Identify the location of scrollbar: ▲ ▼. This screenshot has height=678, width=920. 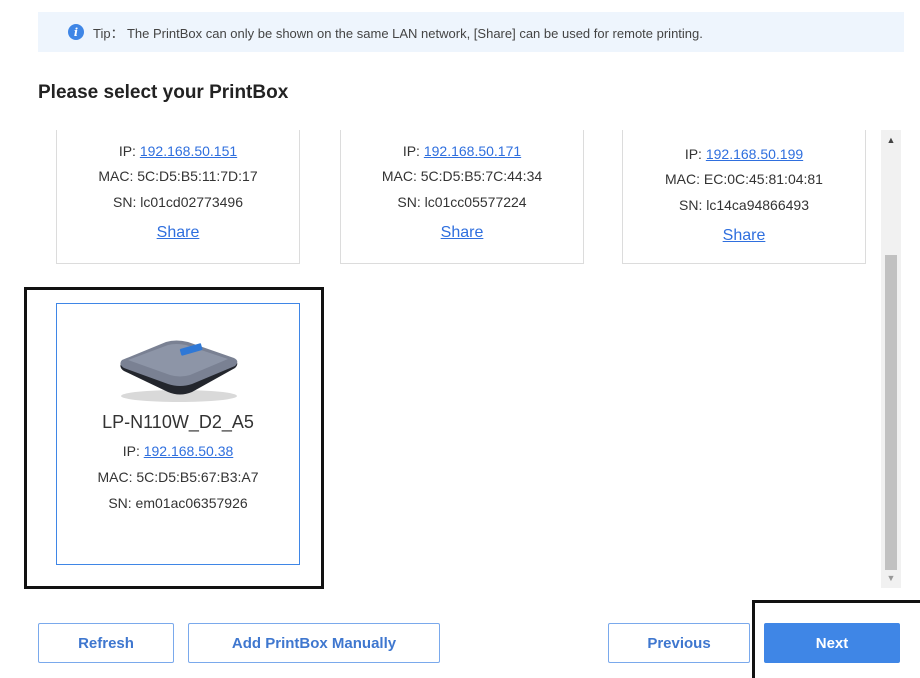
(891, 359).